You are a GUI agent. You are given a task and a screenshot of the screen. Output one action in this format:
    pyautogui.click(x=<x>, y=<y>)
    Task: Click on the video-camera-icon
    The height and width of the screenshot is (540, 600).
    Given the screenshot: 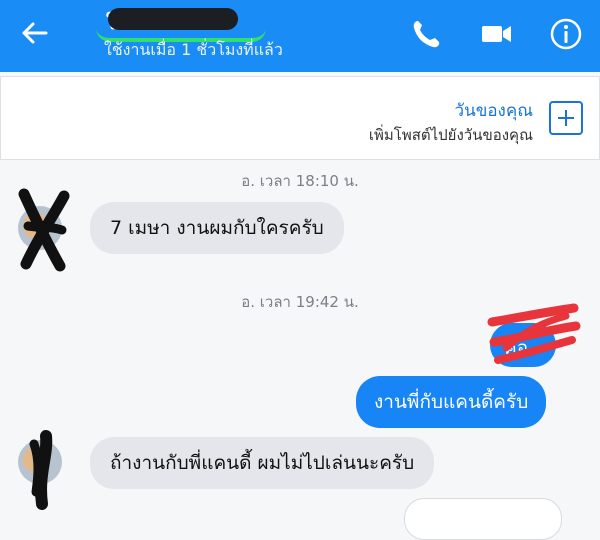 What is the action you would take?
    pyautogui.click(x=496, y=34)
    